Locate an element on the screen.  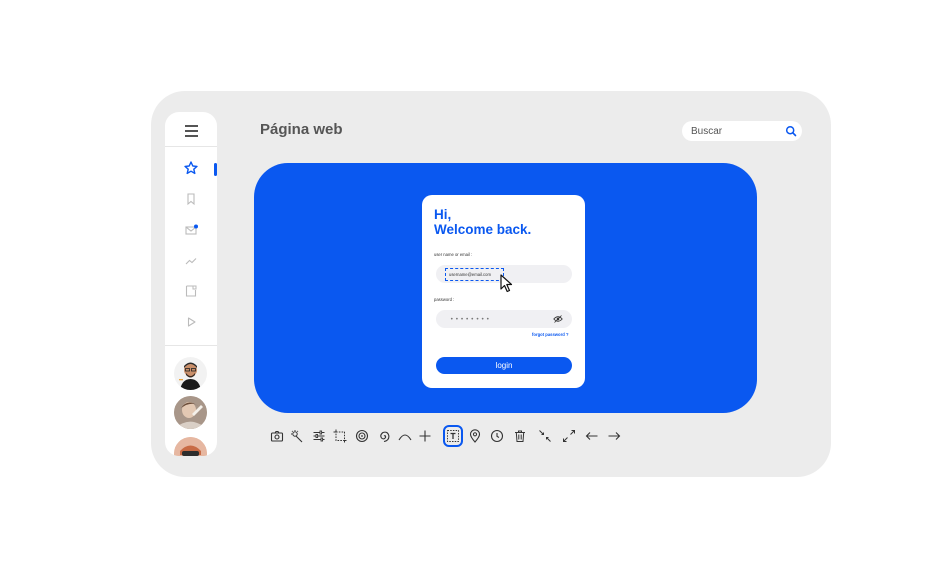
hamburger-icon is located at coordinates (191, 132).